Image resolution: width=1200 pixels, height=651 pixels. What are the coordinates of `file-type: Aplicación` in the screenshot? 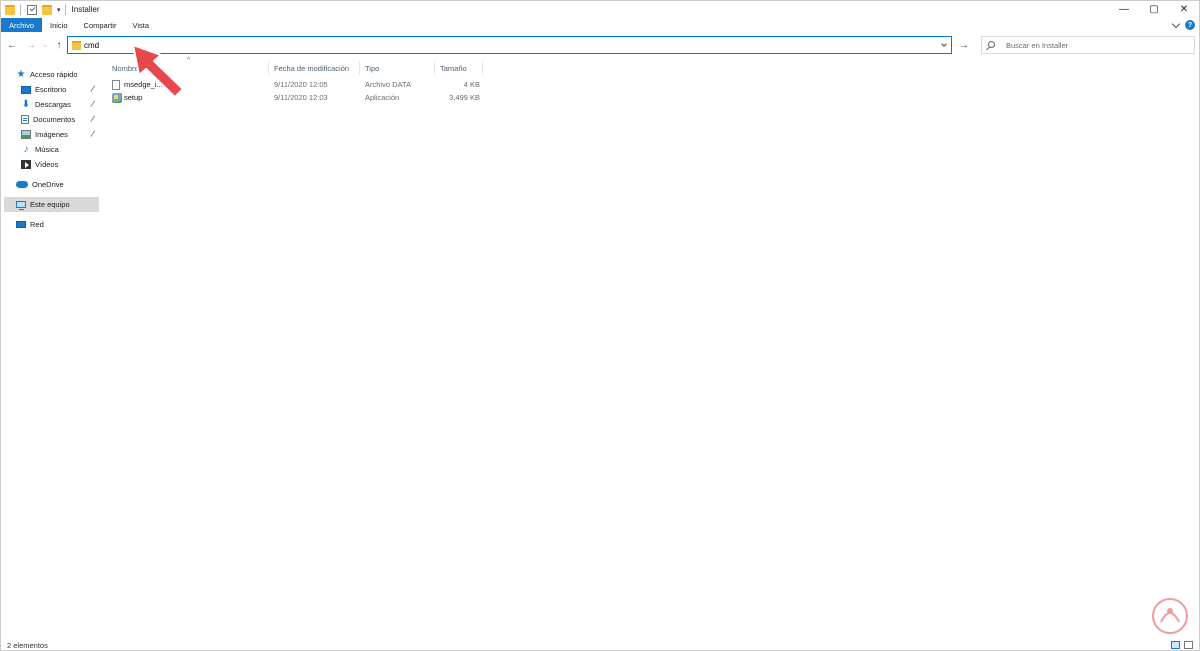 It's located at (382, 97).